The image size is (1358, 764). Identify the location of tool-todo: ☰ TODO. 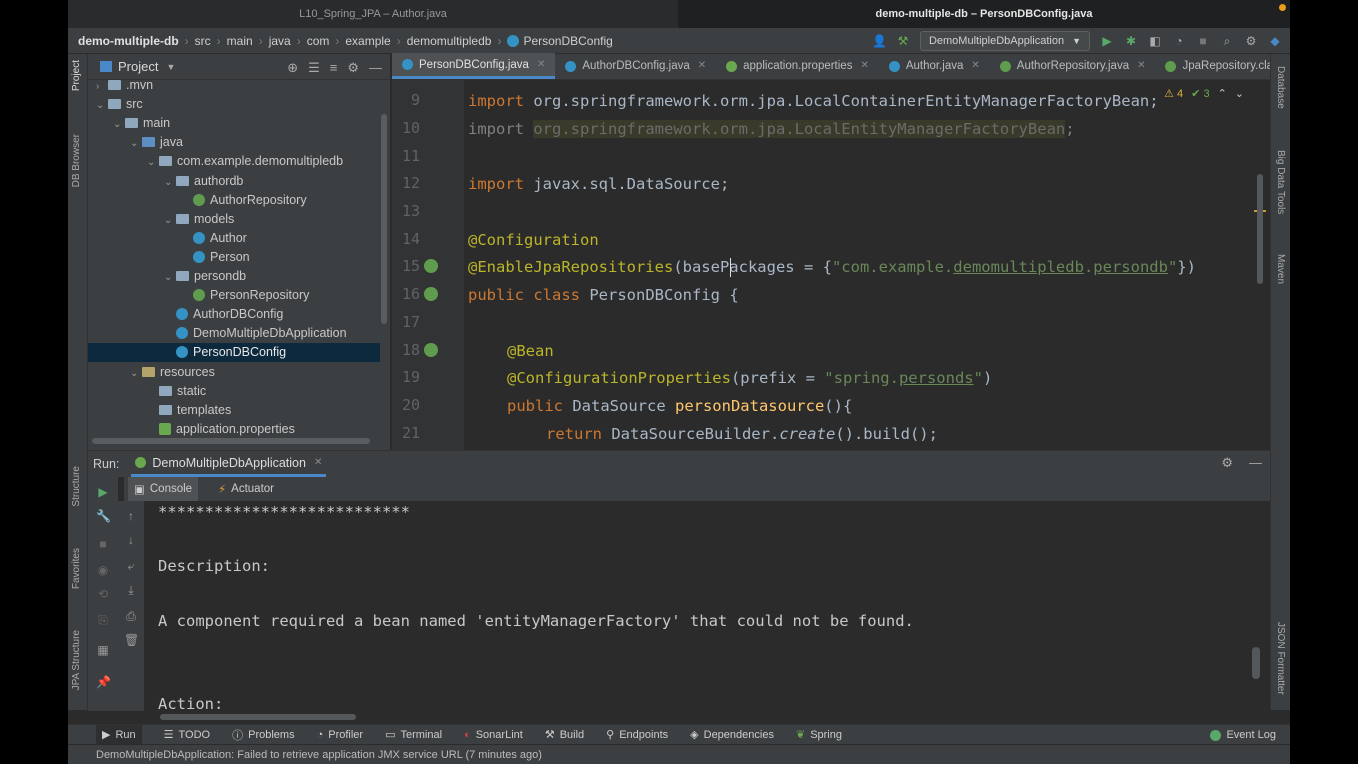
(187, 735).